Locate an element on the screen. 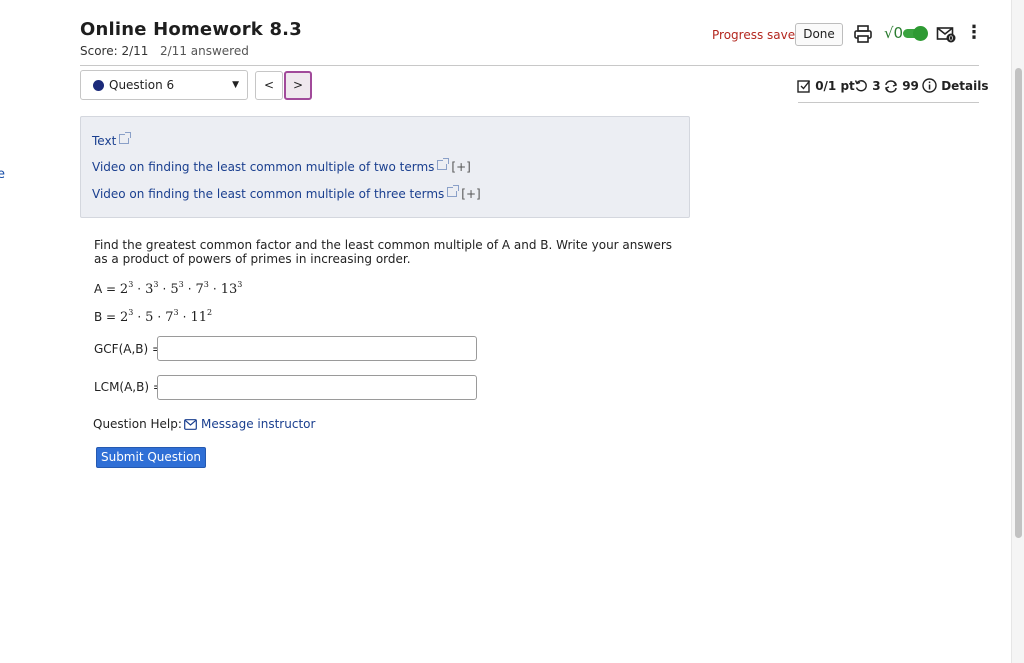  assignment-title: Online Homework 8.3 is located at coordinates (191, 29).